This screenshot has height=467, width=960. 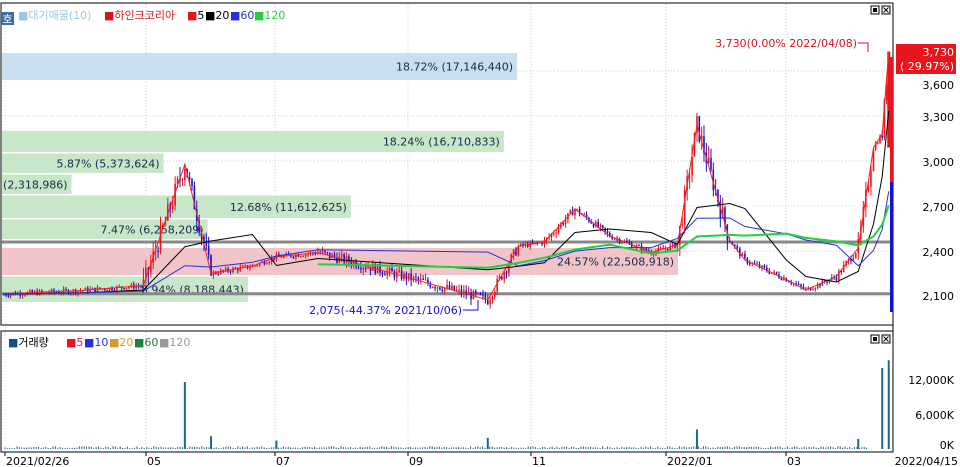 I want to click on profile-bar-label: 7.47% (6,258,209), so click(x=152, y=229).